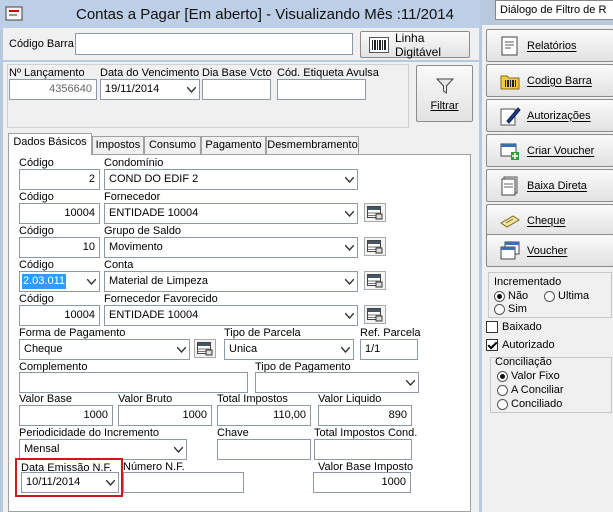  I want to click on incrementado-ultima-radio: Ultima, so click(566, 296).